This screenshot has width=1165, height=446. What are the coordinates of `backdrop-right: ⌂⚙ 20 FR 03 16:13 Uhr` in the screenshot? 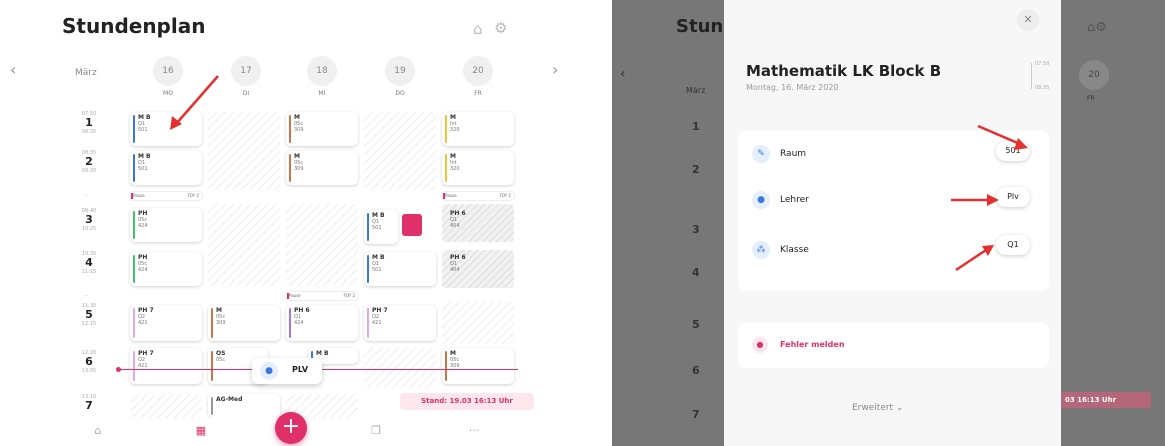 It's located at (1113, 223).